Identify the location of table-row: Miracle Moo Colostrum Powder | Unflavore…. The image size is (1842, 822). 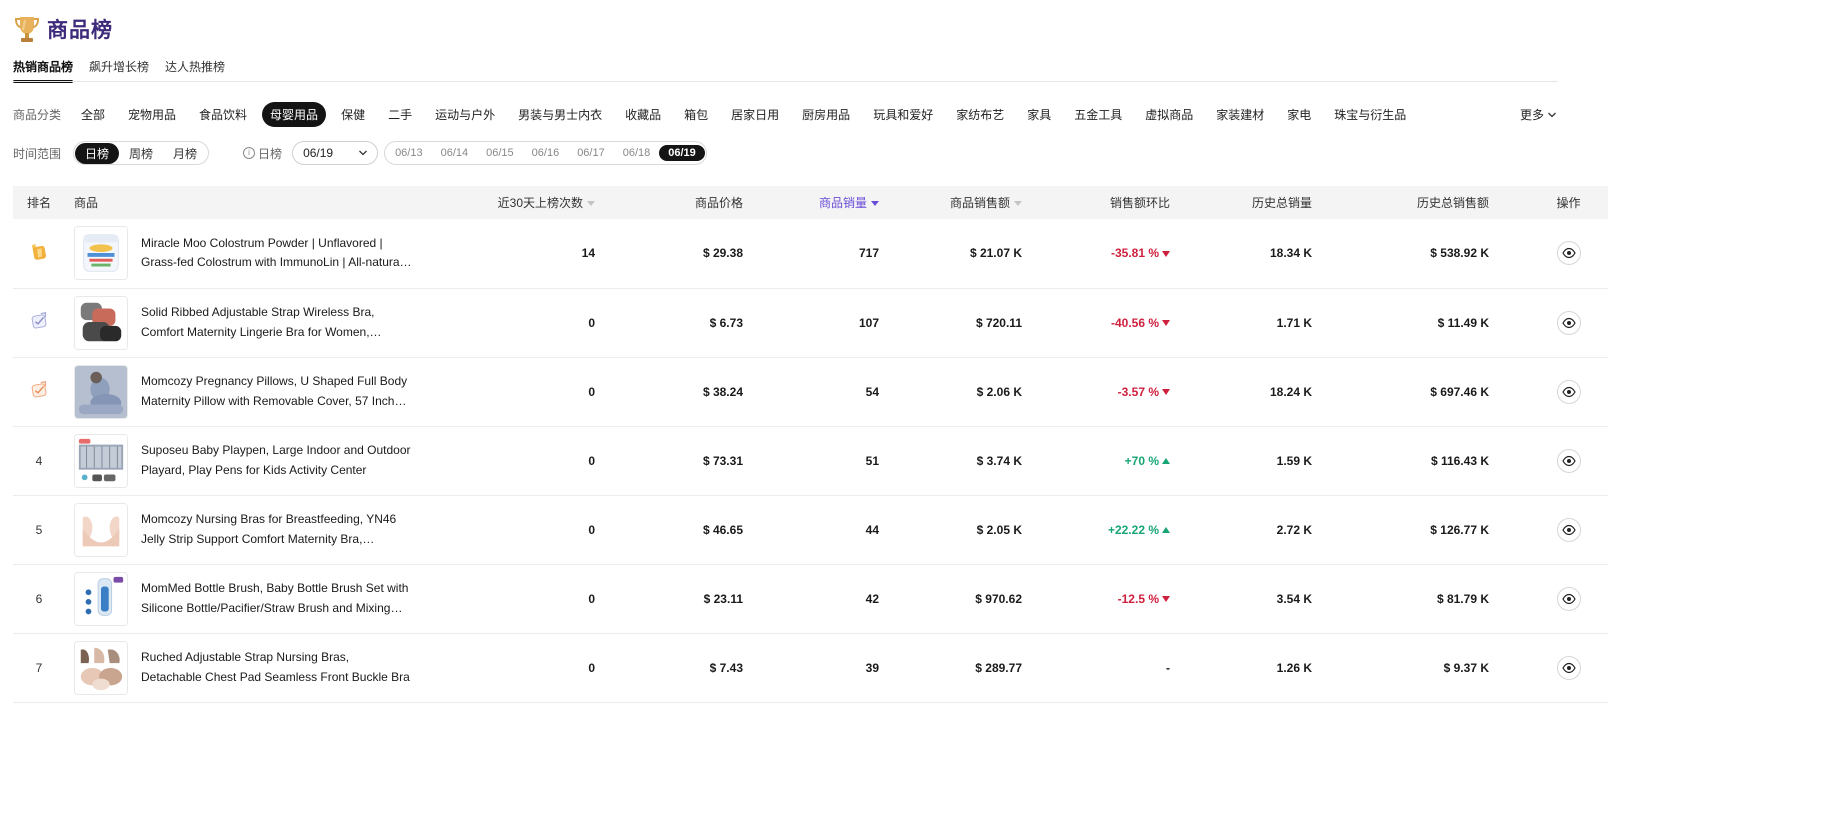
(810, 253).